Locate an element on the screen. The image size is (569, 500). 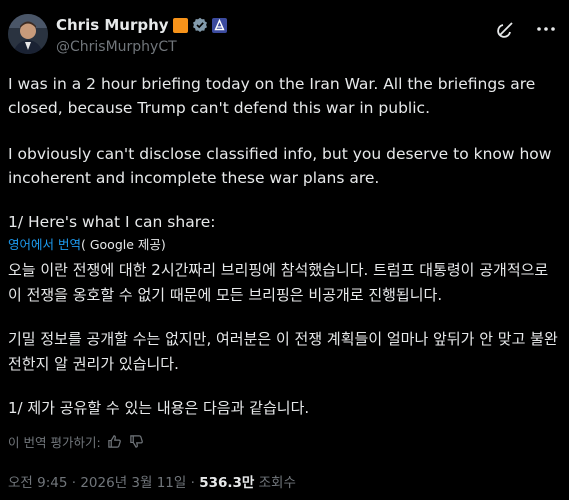
translation-note: 영어에서 번역( Google 제공) is located at coordinates (87, 243).